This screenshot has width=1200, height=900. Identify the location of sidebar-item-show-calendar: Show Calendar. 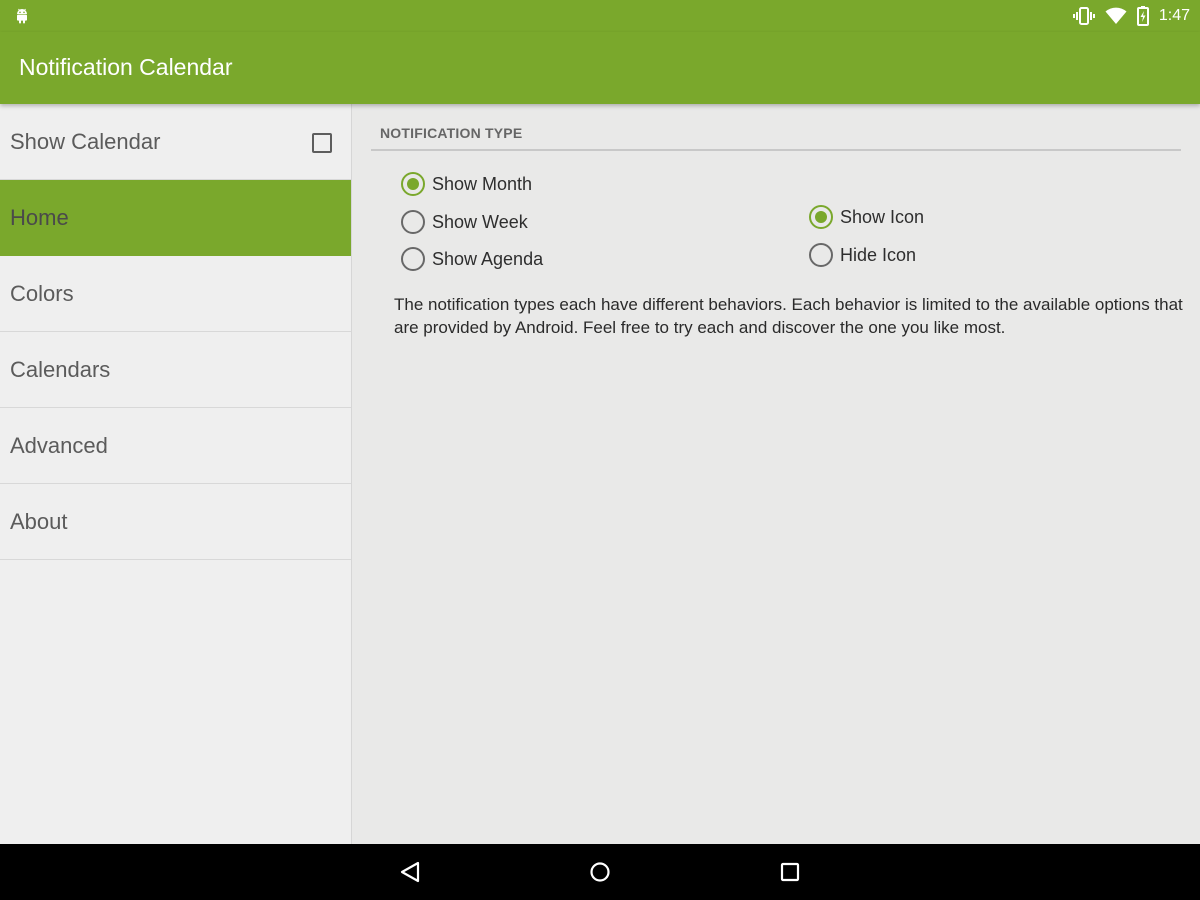
(175, 142).